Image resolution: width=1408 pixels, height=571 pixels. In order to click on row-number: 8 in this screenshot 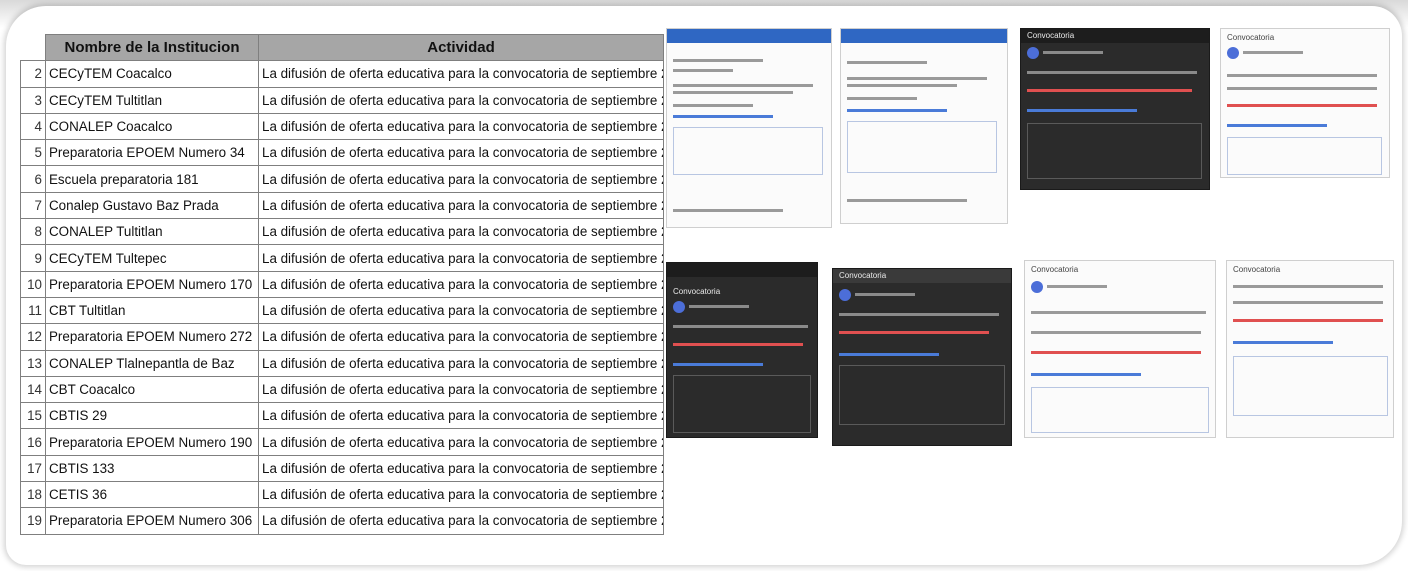, I will do `click(33, 232)`.